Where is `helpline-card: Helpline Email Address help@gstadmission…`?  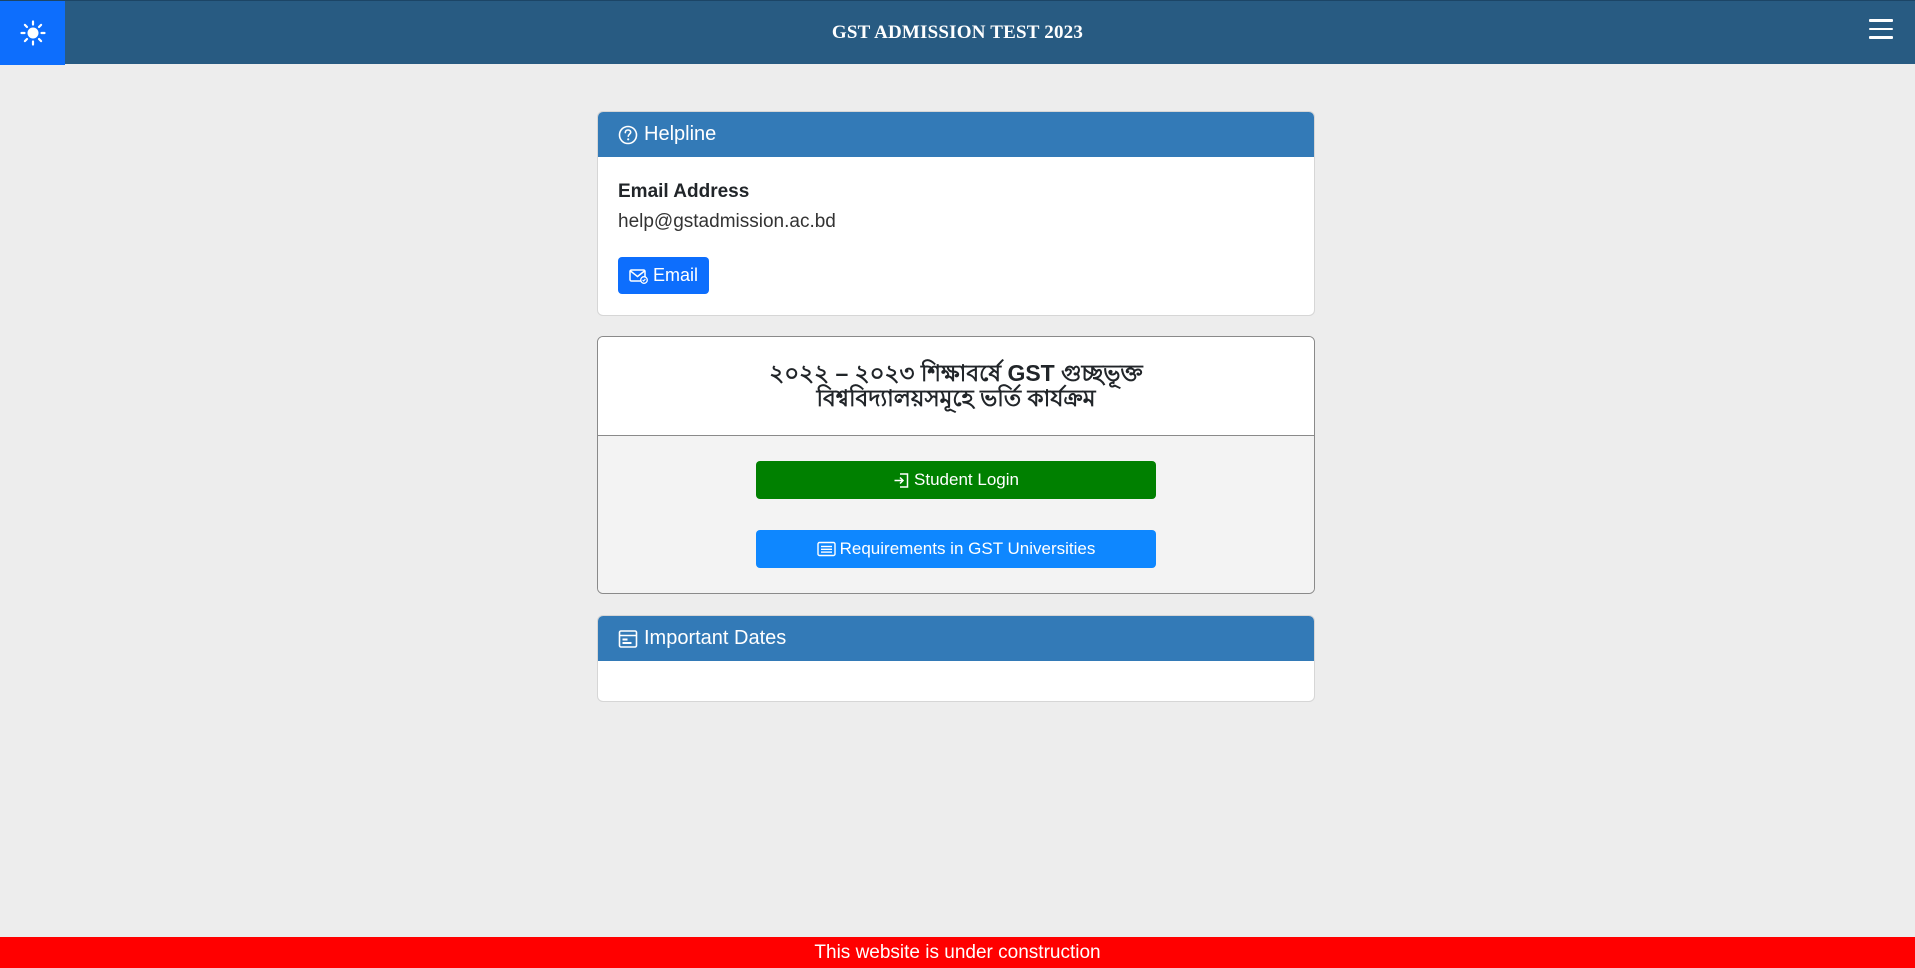 helpline-card: Helpline Email Address help@gstadmission… is located at coordinates (956, 213).